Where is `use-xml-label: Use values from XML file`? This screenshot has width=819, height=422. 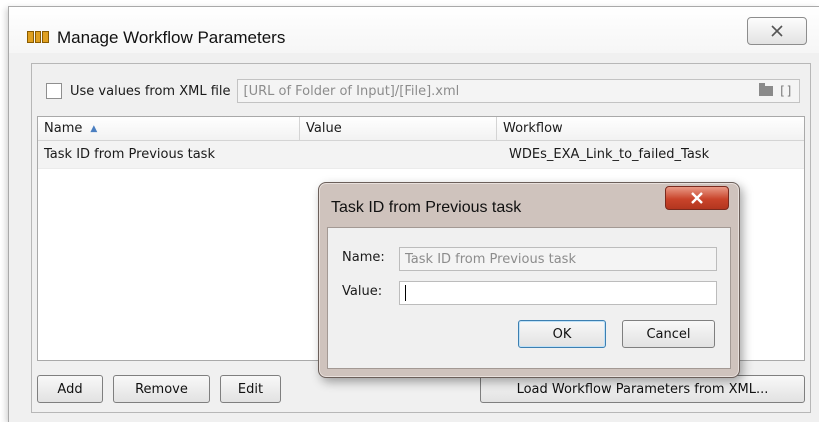 use-xml-label: Use values from XML file is located at coordinates (150, 91).